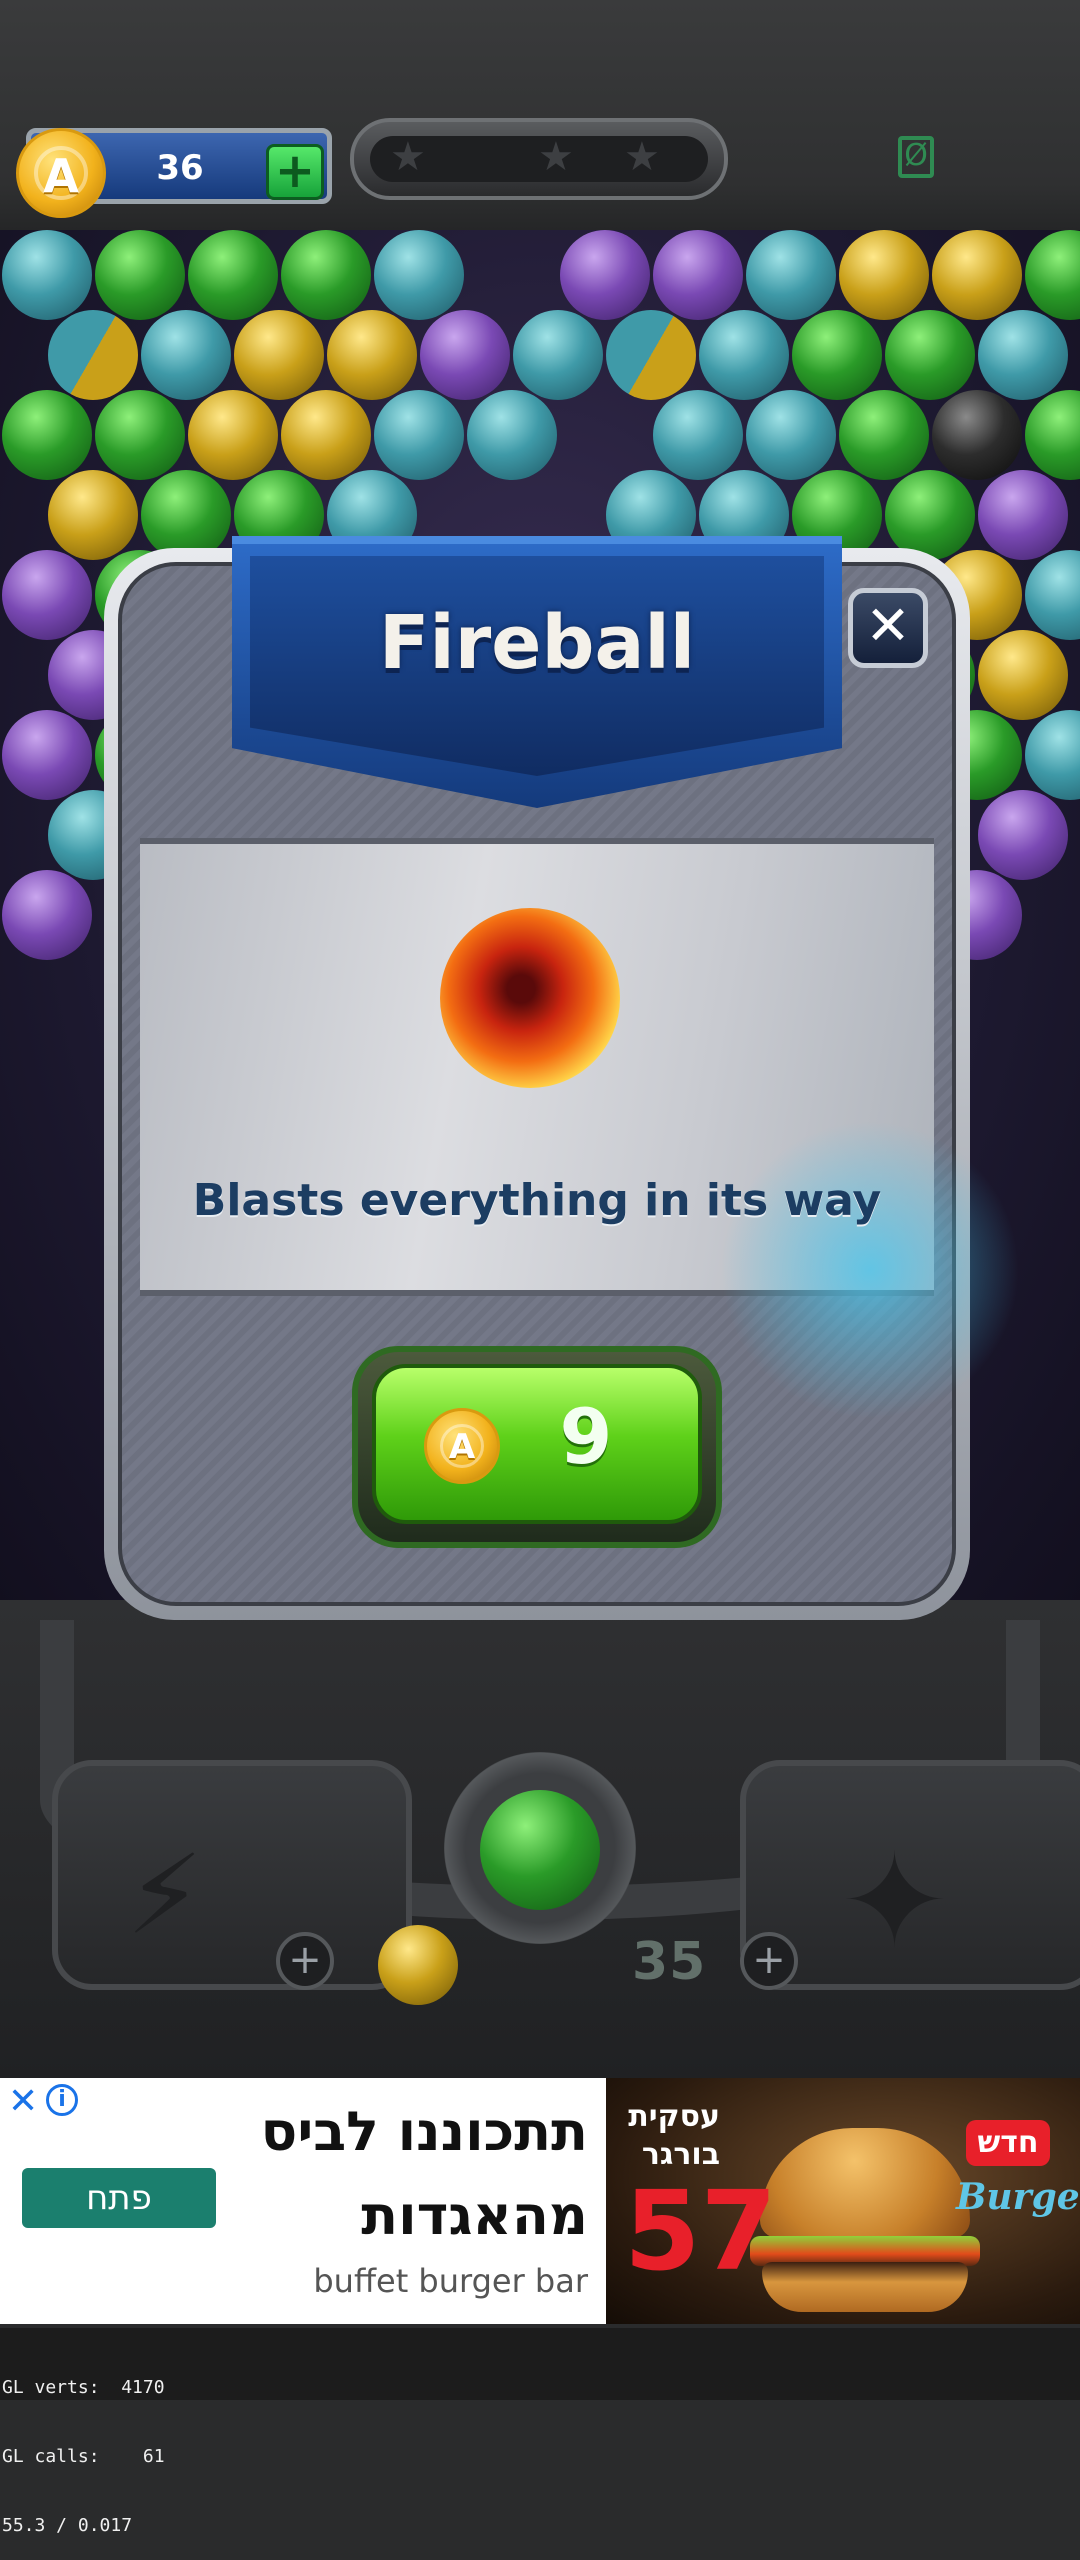 The width and height of the screenshot is (1080, 2560). I want to click on modal-description: Blasts everything in its way, so click(537, 1200).